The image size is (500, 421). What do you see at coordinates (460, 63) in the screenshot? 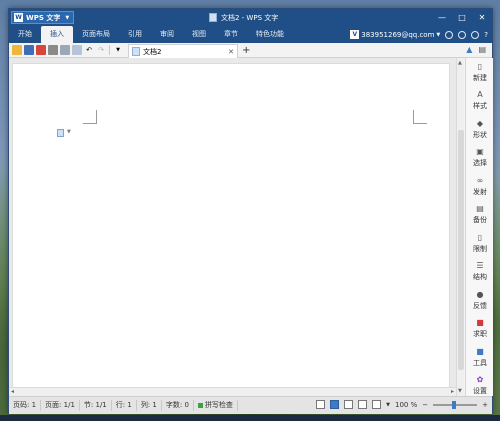
I see `scroll-up-icon: ▲` at bounding box center [460, 63].